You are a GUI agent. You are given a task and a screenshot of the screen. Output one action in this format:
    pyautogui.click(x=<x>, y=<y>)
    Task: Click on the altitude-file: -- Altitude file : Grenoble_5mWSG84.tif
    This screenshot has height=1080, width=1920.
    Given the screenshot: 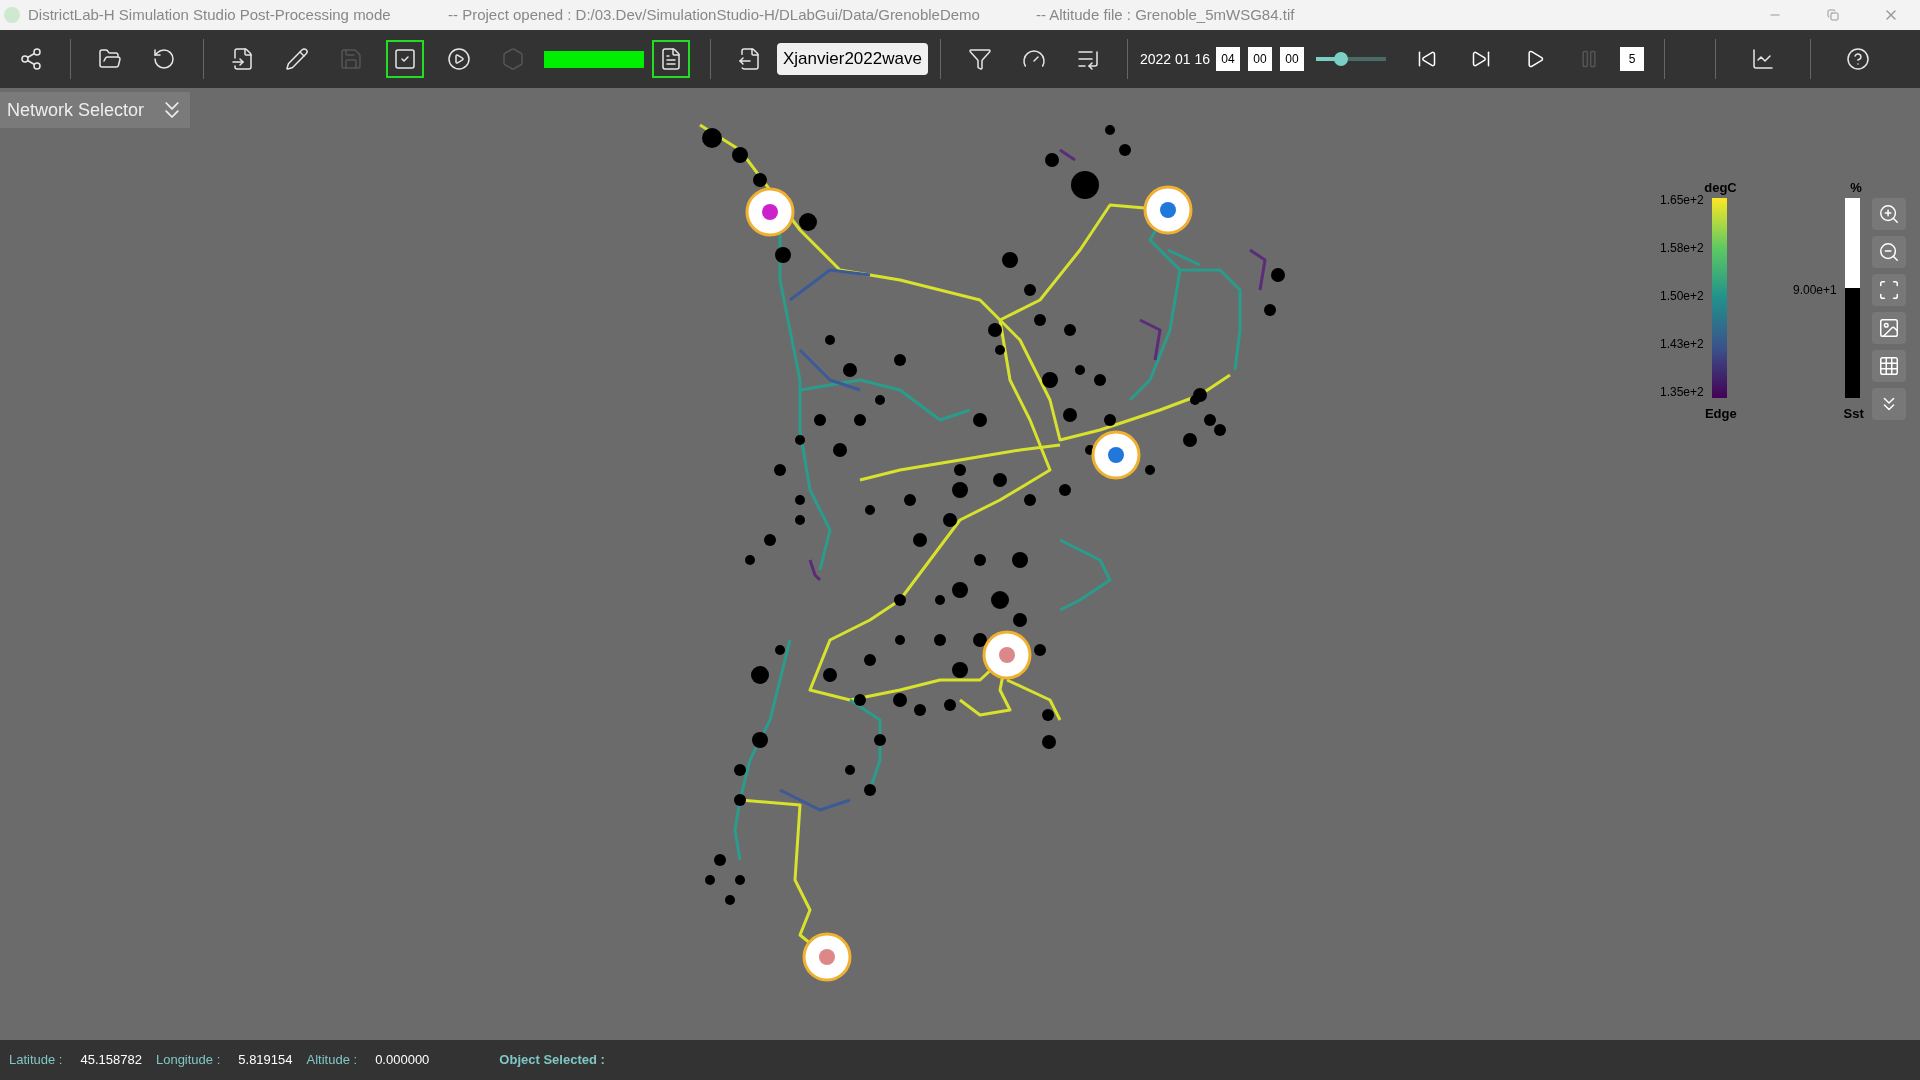 What is the action you would take?
    pyautogui.click(x=1165, y=14)
    